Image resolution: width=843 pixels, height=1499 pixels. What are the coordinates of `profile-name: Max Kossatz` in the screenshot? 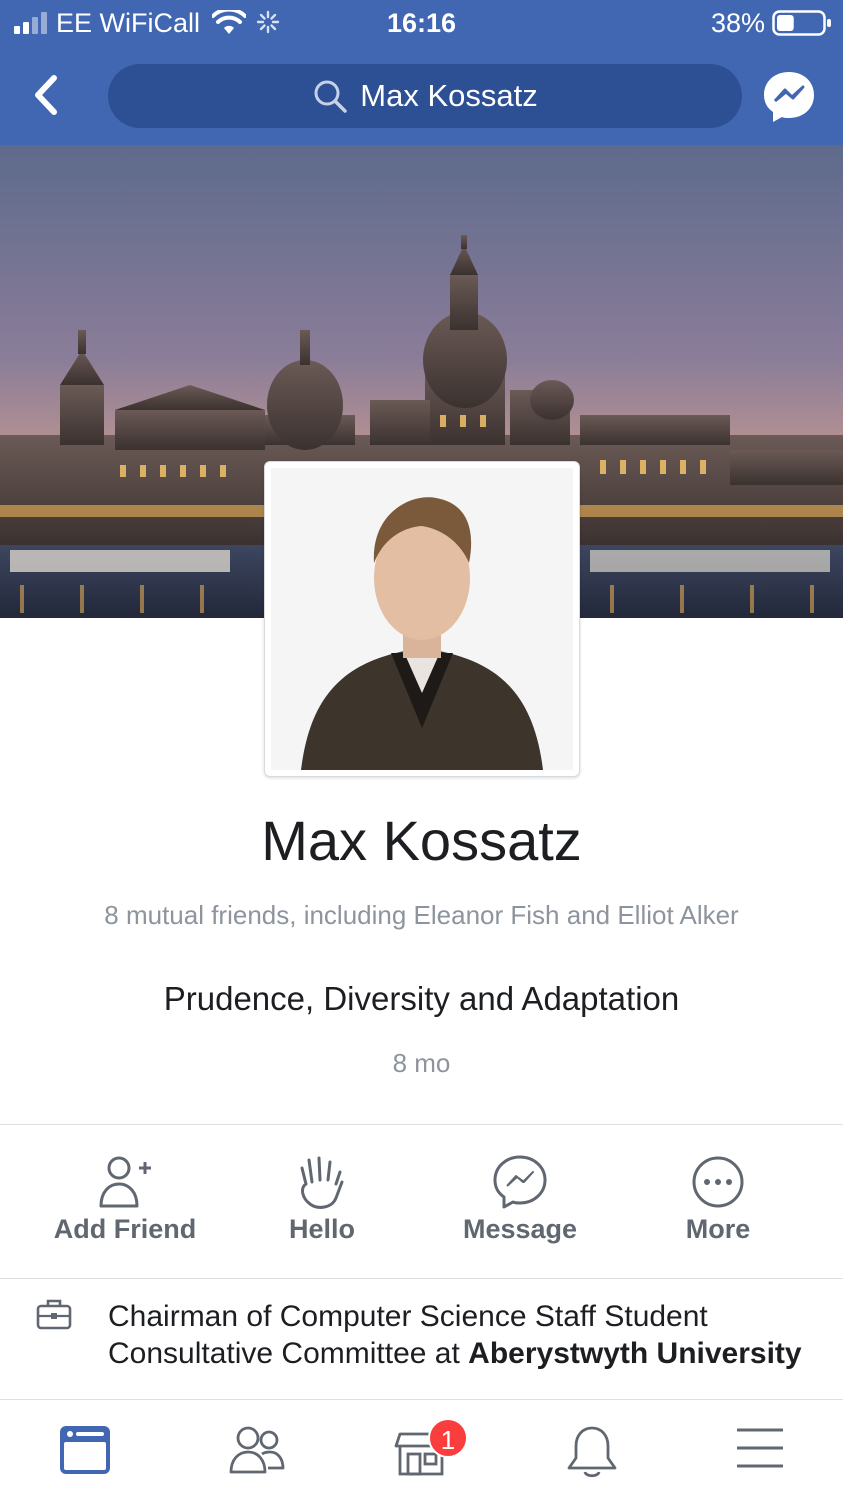 It's located at (421, 840).